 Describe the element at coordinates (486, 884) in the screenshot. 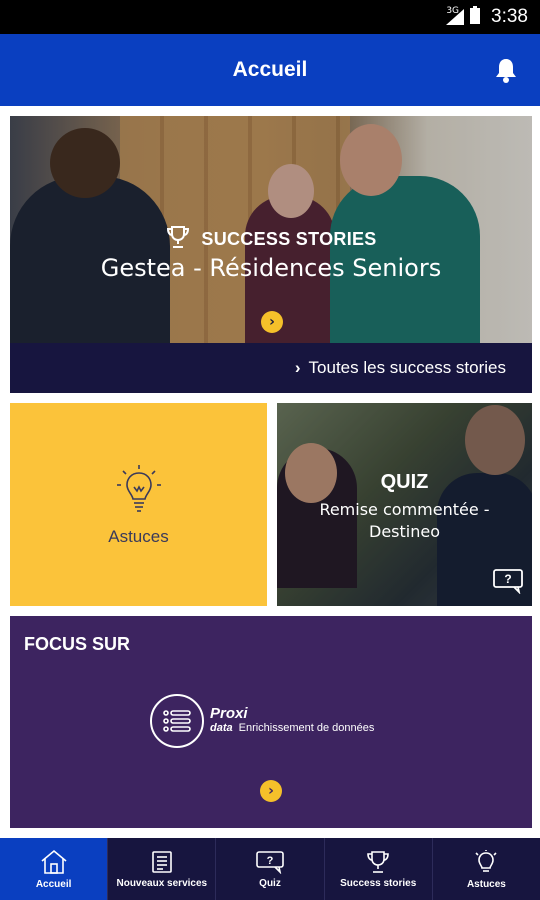

I see `nav-label: Astuces` at that location.